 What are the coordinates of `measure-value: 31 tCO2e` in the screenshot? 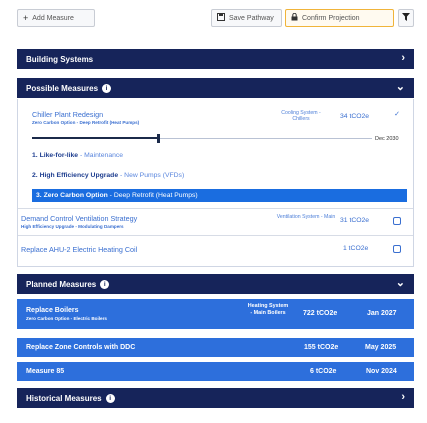 It's located at (355, 220).